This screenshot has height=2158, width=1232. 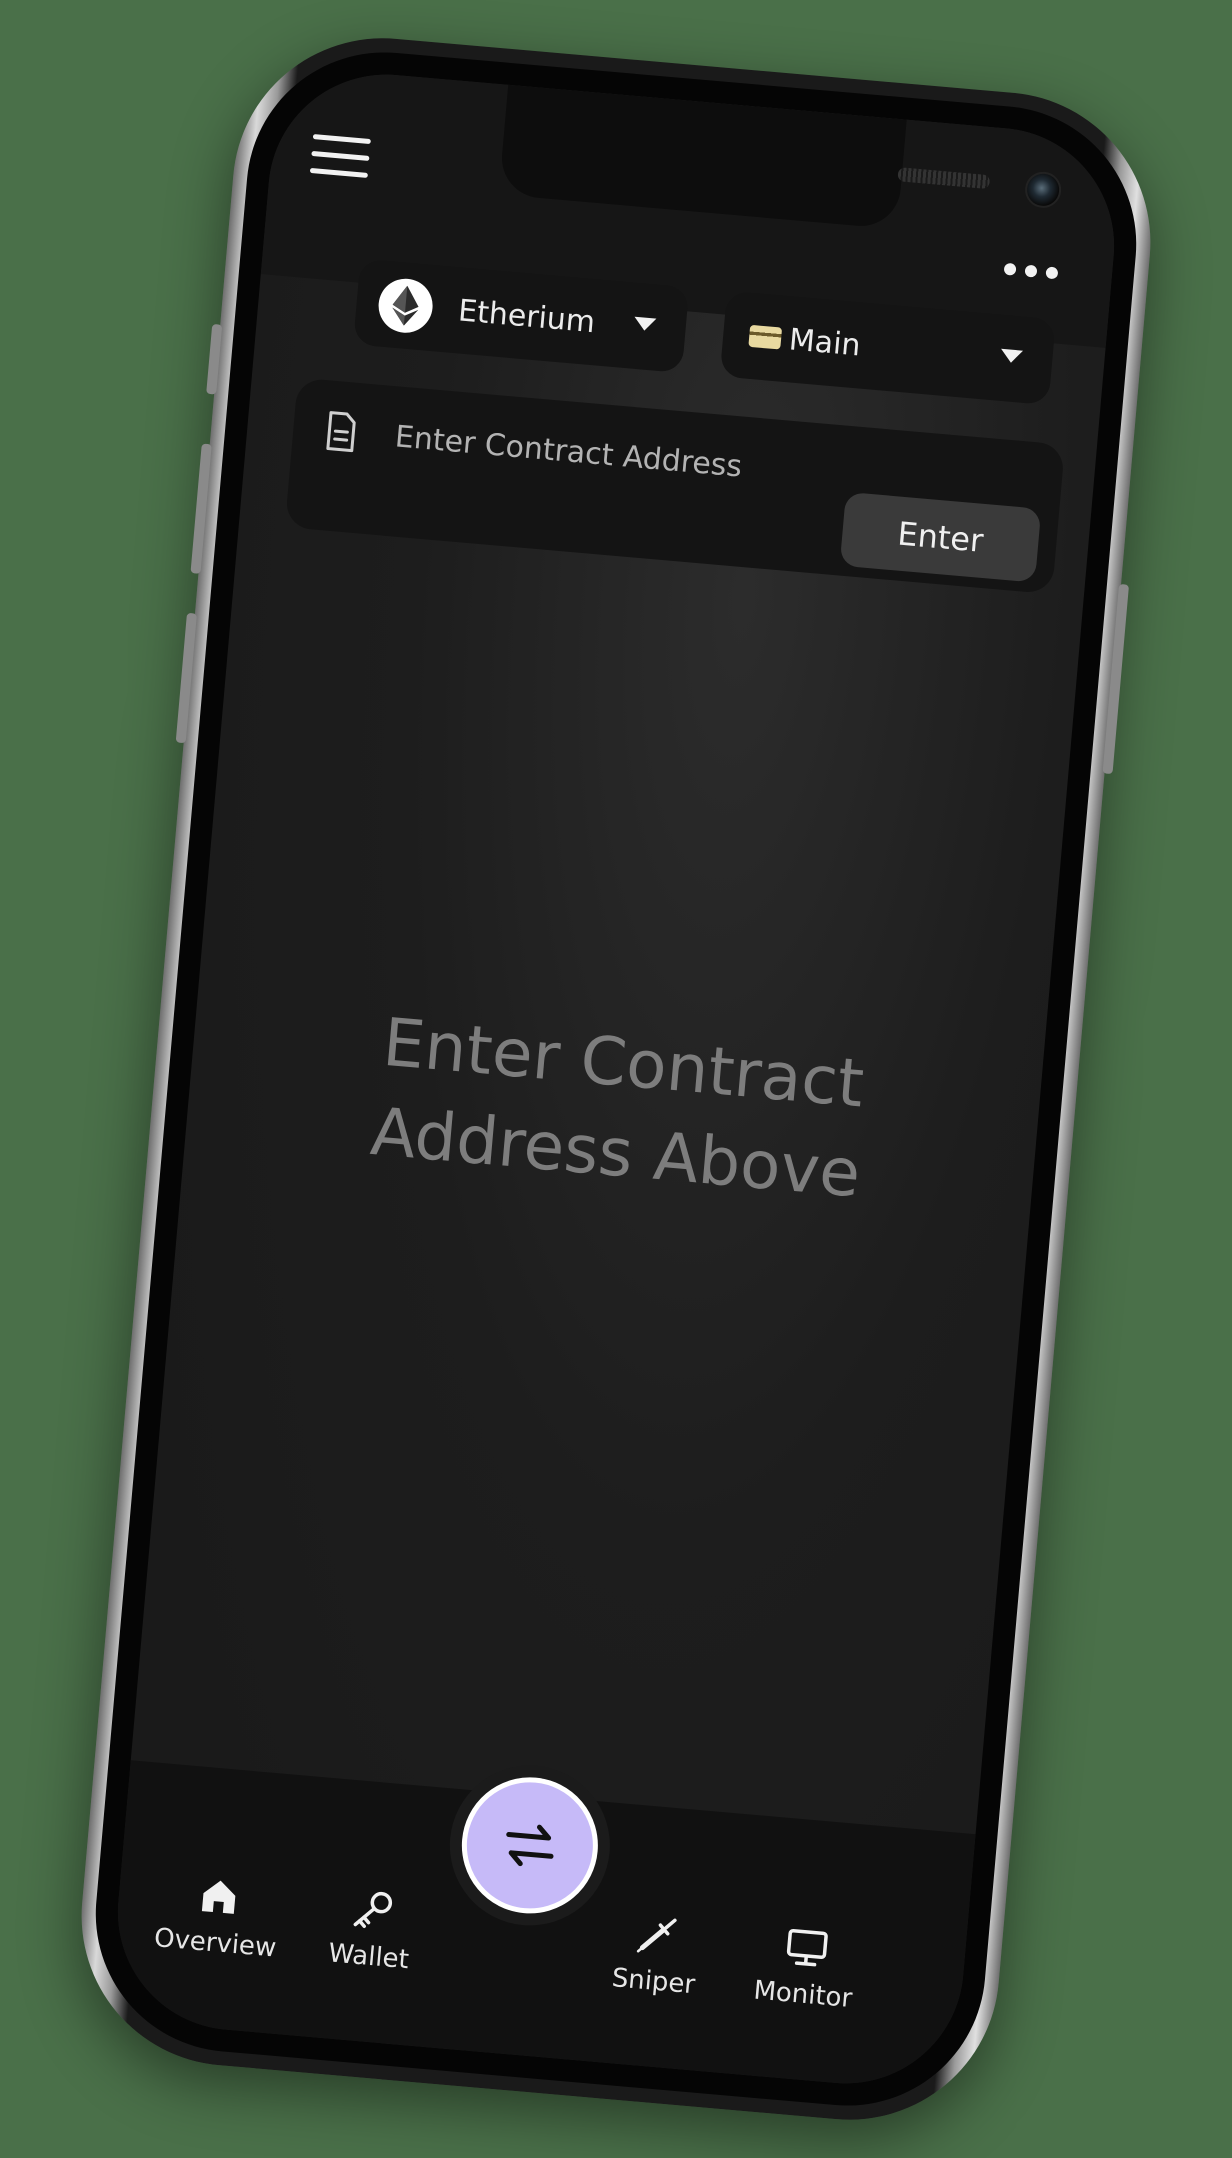 I want to click on contract-address-row: Enter, so click(x=674, y=486).